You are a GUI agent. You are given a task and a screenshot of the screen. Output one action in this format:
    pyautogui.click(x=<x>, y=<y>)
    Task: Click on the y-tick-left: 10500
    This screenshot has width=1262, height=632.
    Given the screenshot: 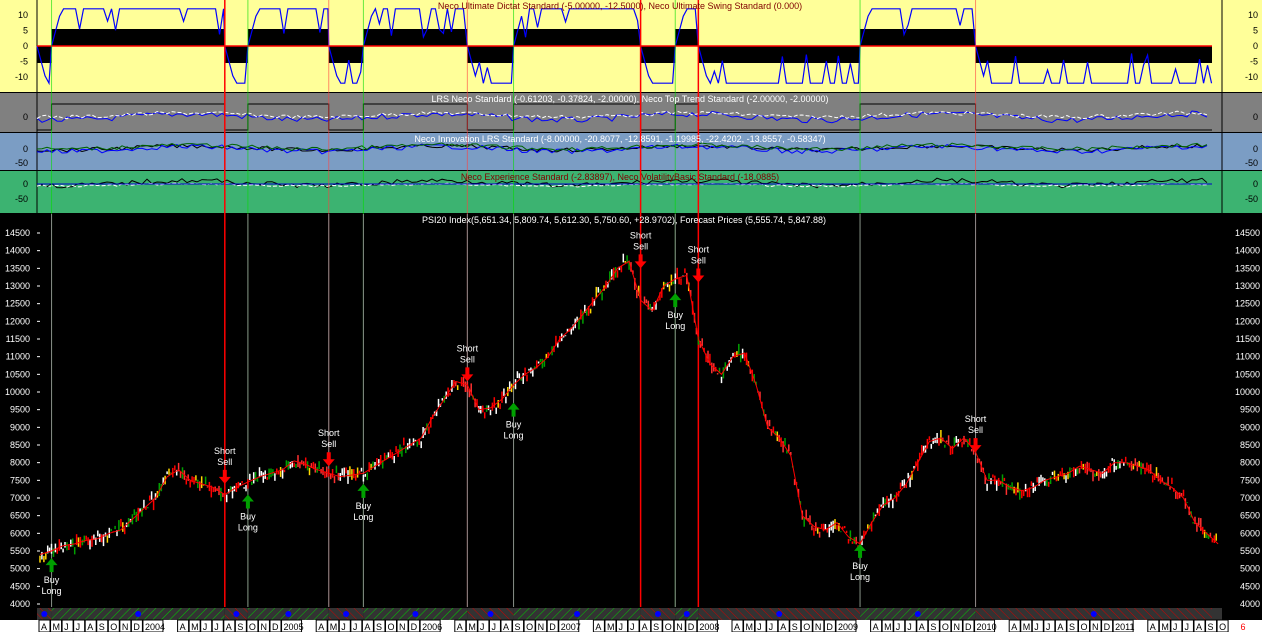 What is the action you would take?
    pyautogui.click(x=17, y=374)
    